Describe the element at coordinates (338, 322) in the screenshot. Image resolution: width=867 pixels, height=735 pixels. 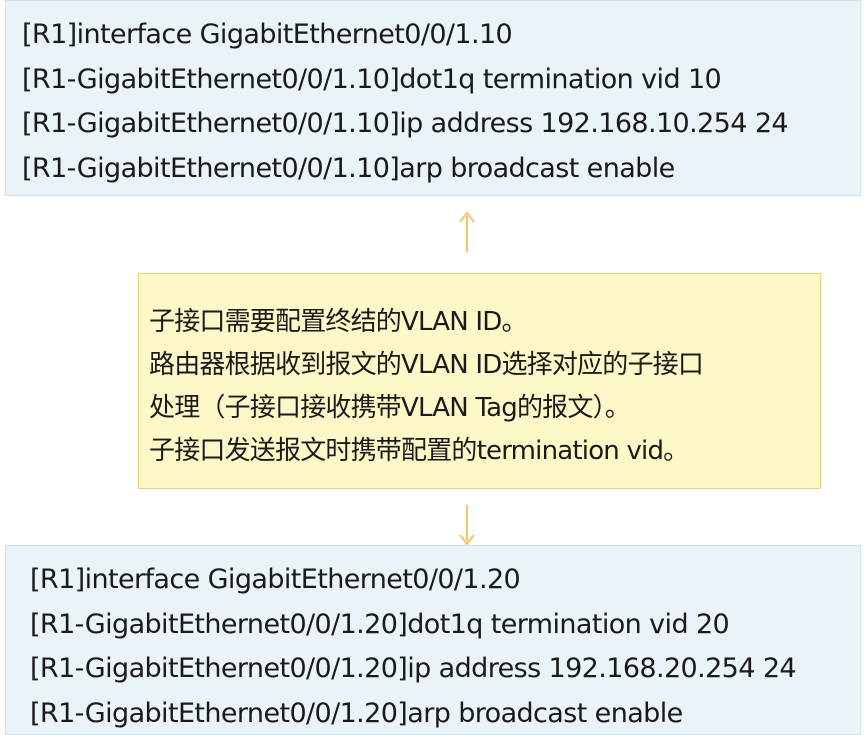
I see `note-line: 子接口需要配置终结的VLAN ID。` at that location.